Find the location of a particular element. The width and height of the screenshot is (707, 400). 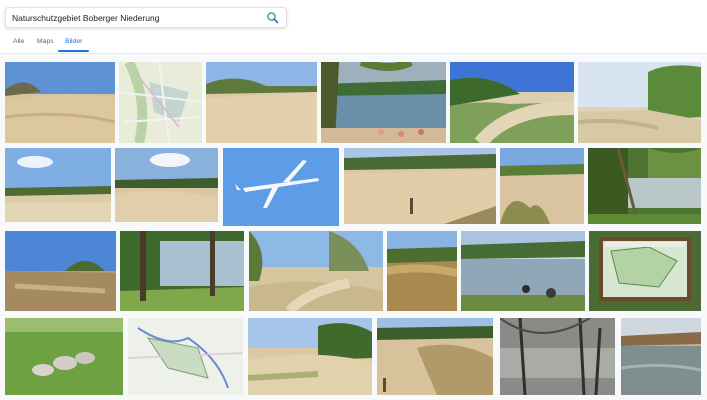

search-icon is located at coordinates (273, 18).